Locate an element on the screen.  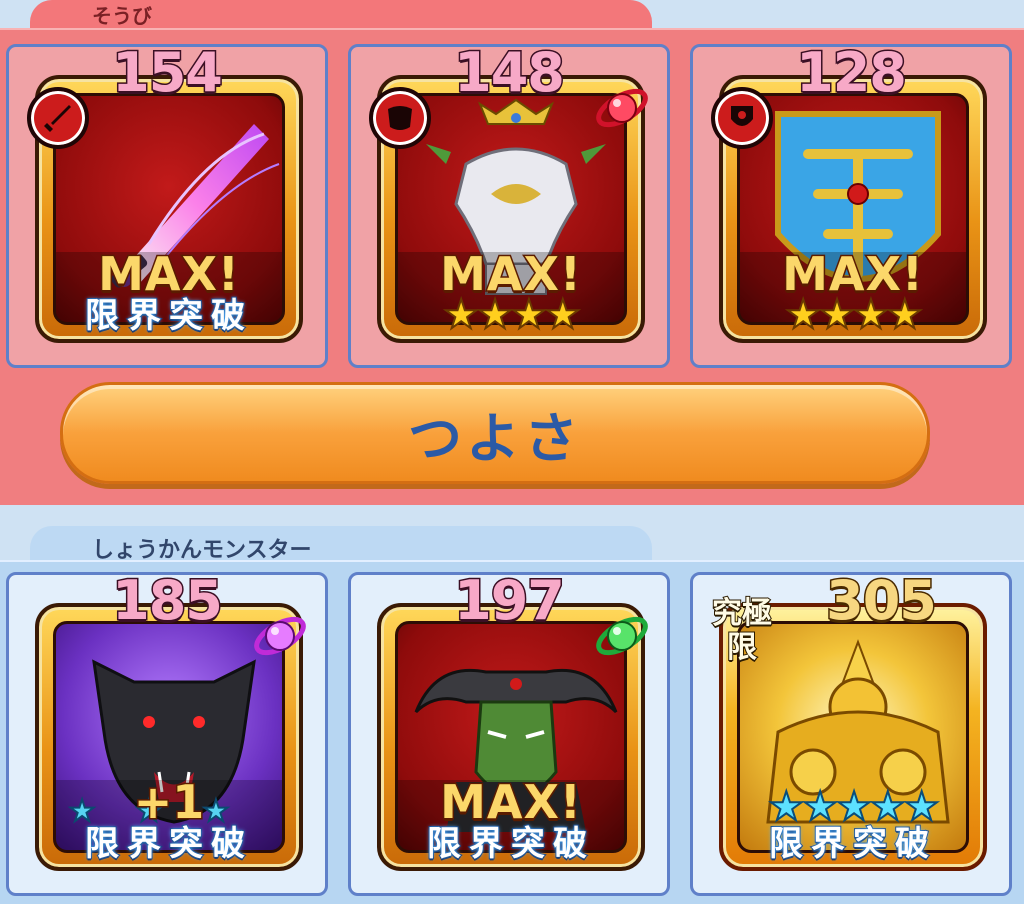
monster-slot-2: MAX! 限界突破 197 is located at coordinates (509, 732).